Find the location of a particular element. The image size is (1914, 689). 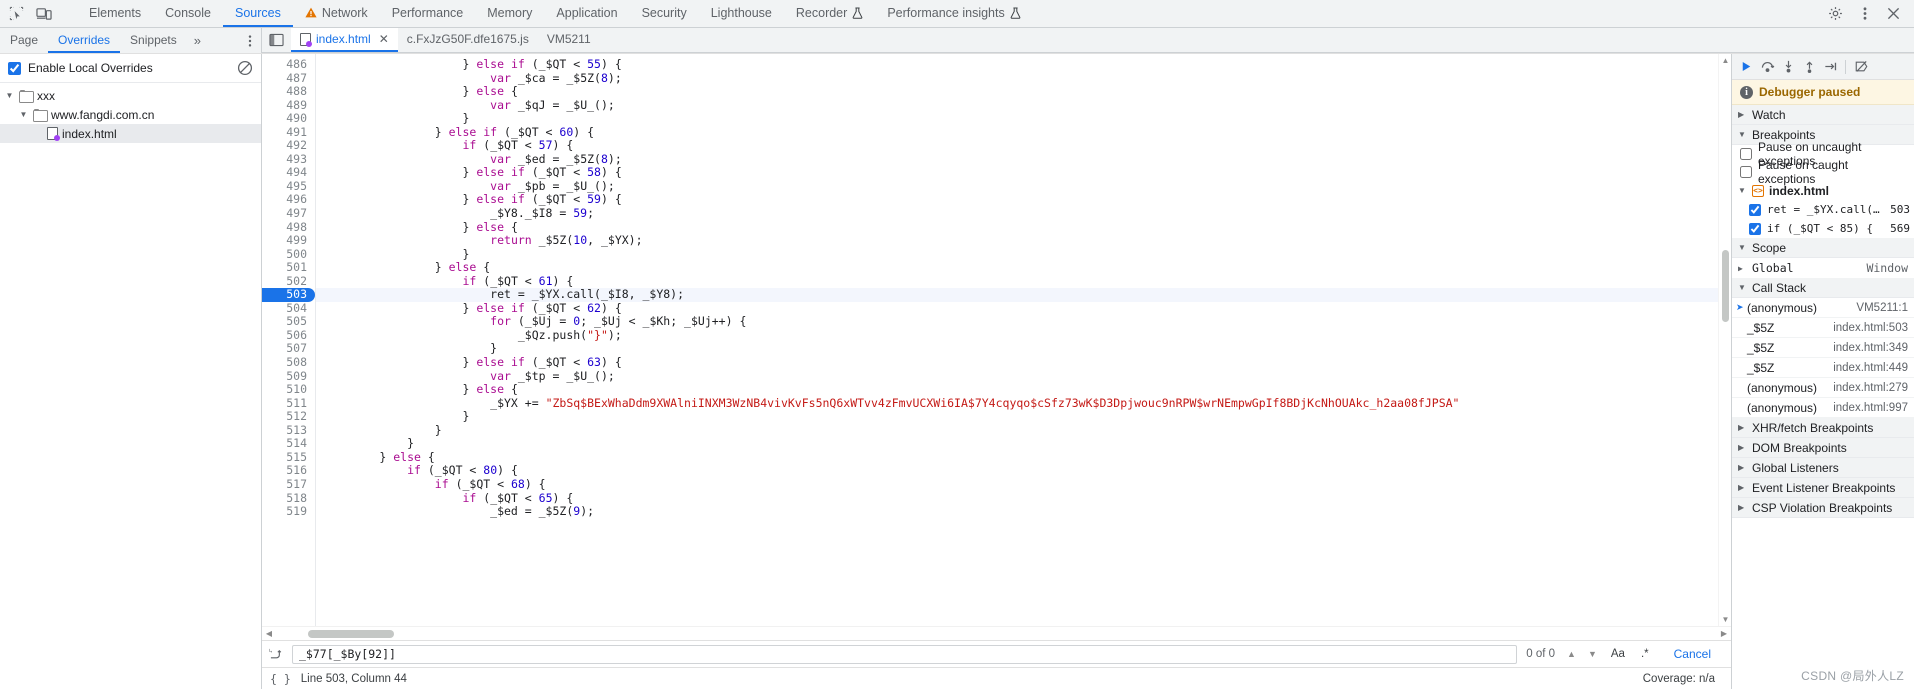

code-line: var _$qJ = _$U_(); is located at coordinates (1017, 105).